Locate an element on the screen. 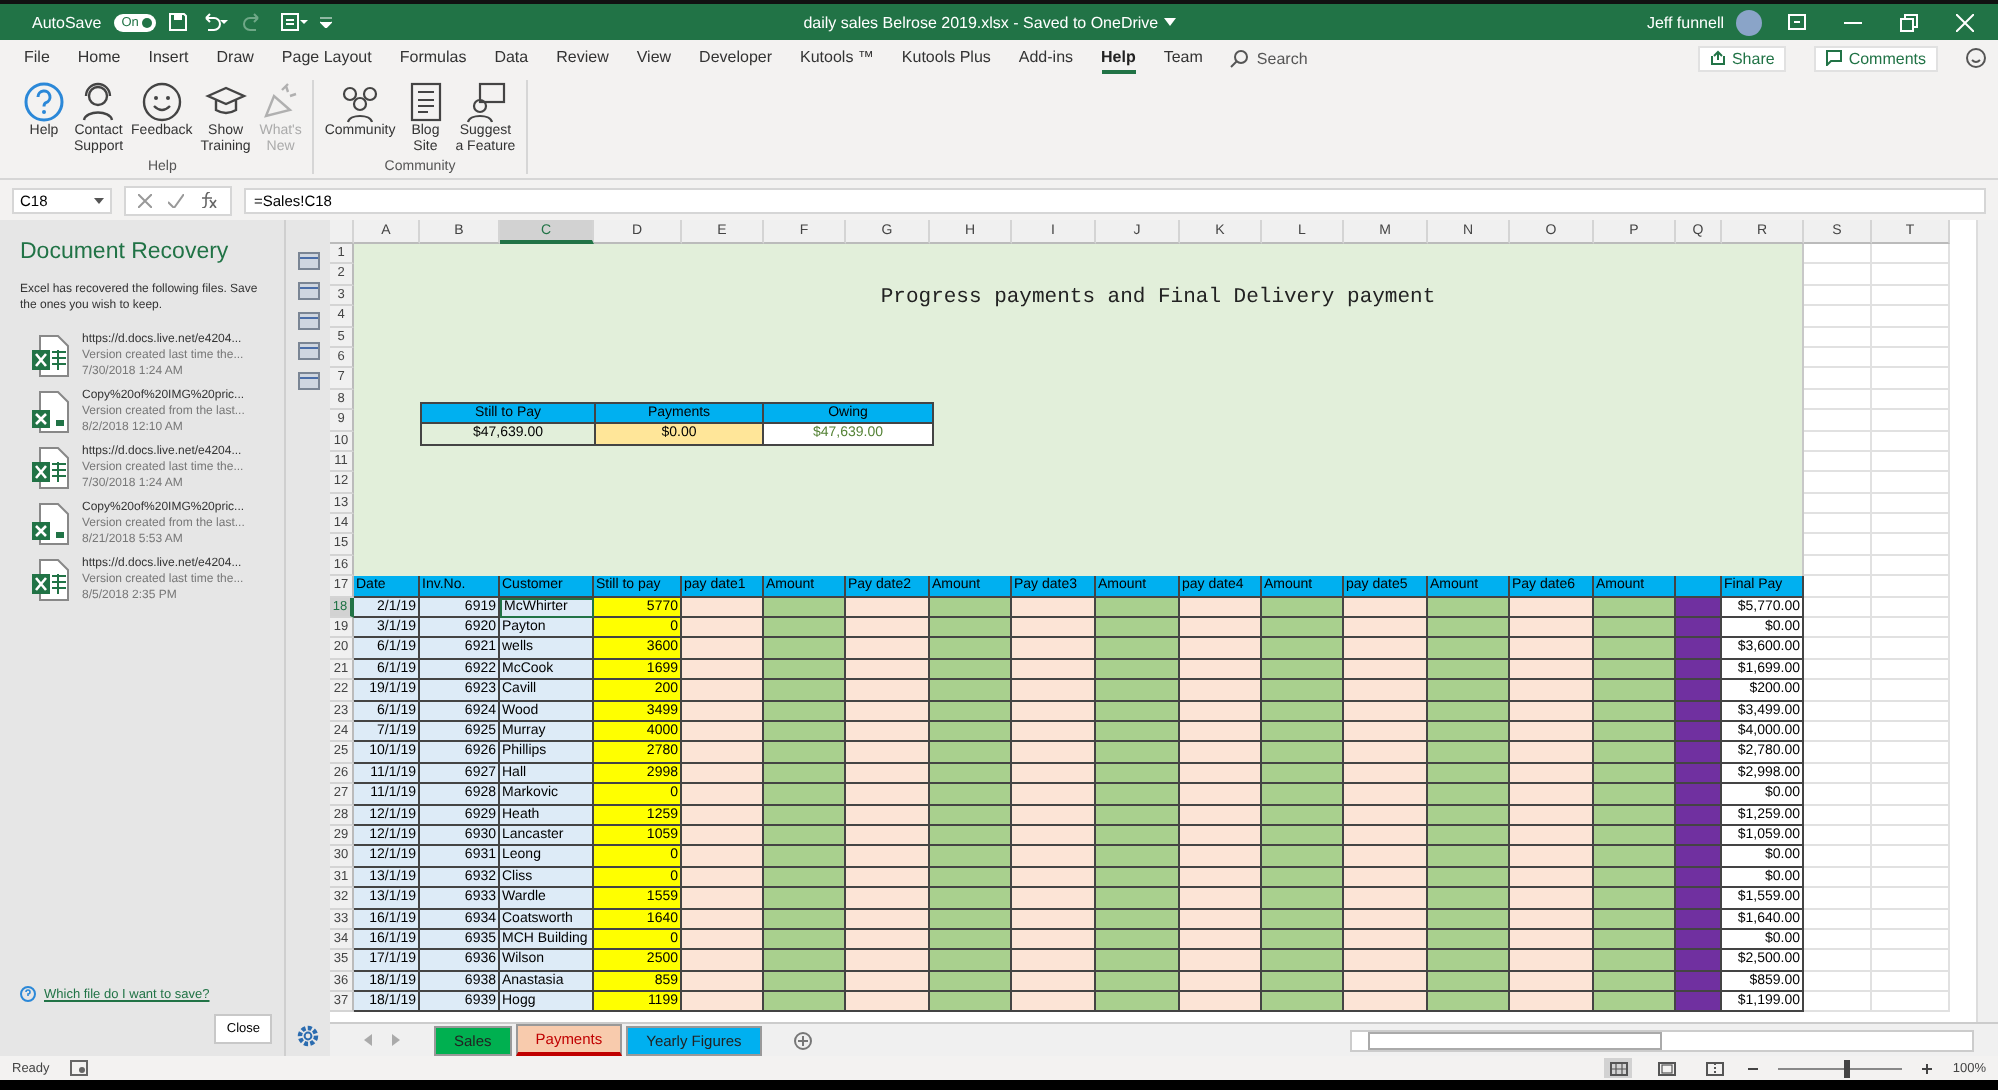  ribbon-tab: Team is located at coordinates (1183, 58).